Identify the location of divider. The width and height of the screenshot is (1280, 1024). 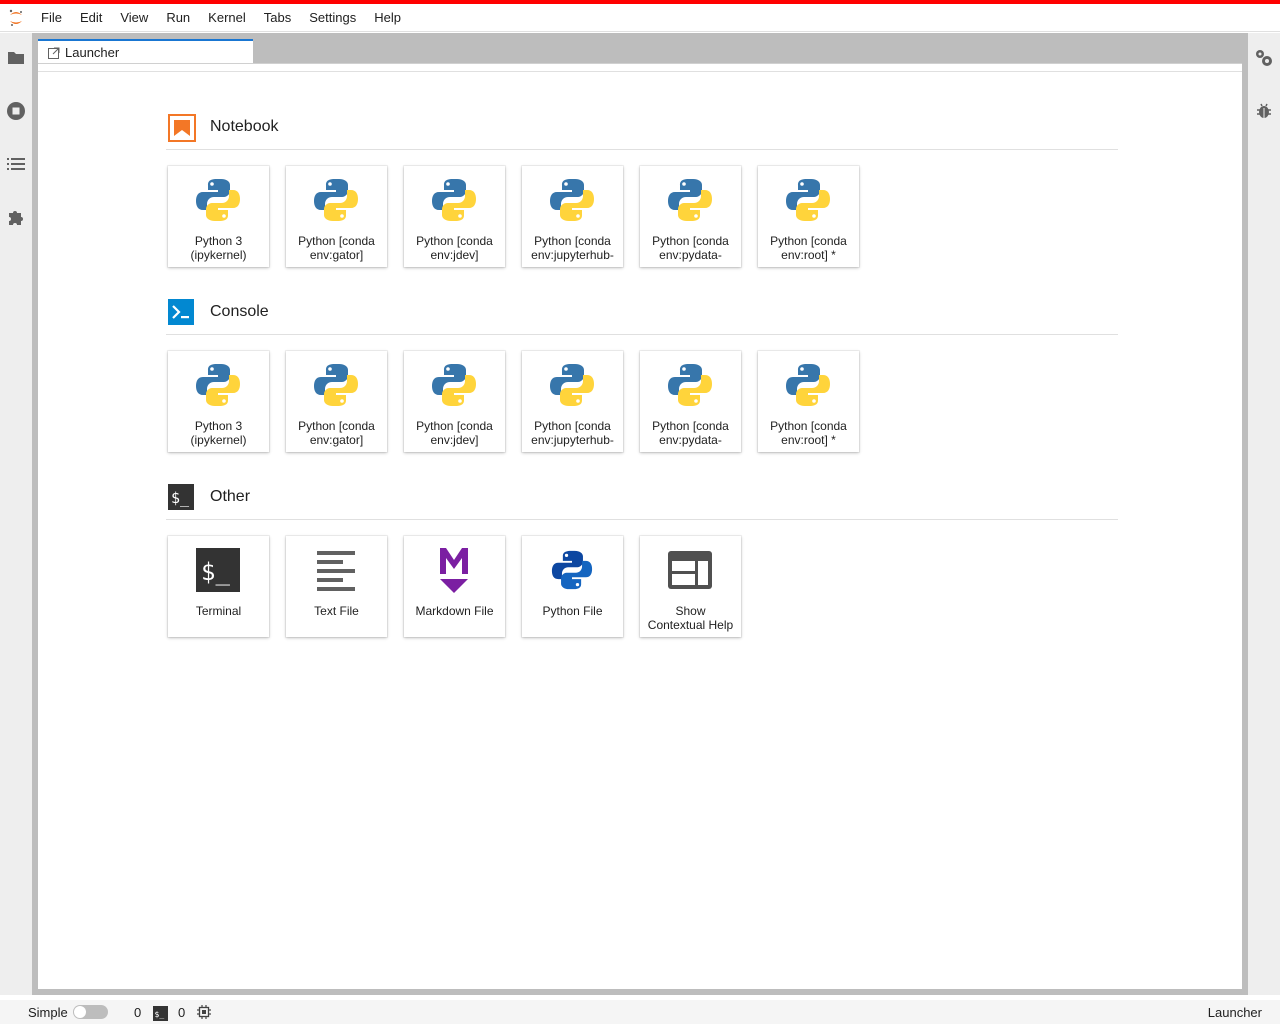
(640, 71).